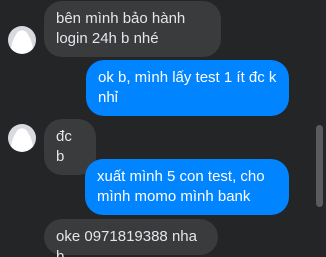 Image resolution: width=326 pixels, height=257 pixels. I want to click on outgoing-message-bubble: ok b, mình lấy test 1 ít đc k nhỉ, so click(187, 88).